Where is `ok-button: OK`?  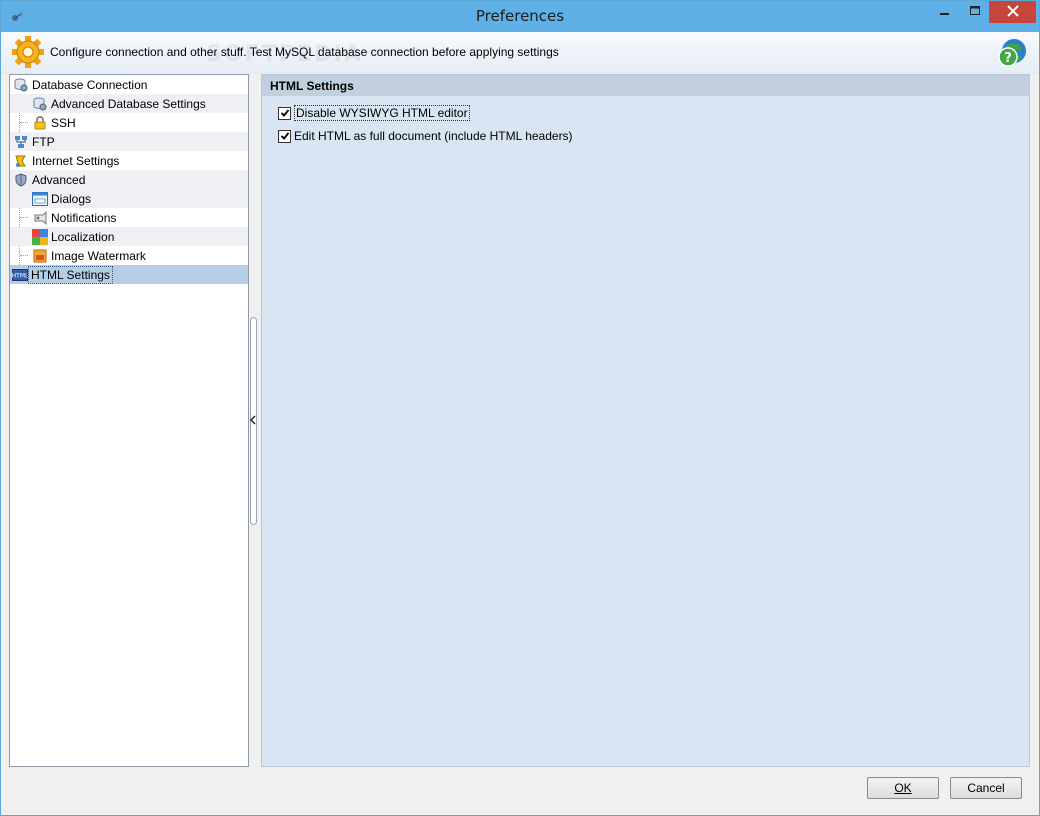 ok-button: OK is located at coordinates (903, 788).